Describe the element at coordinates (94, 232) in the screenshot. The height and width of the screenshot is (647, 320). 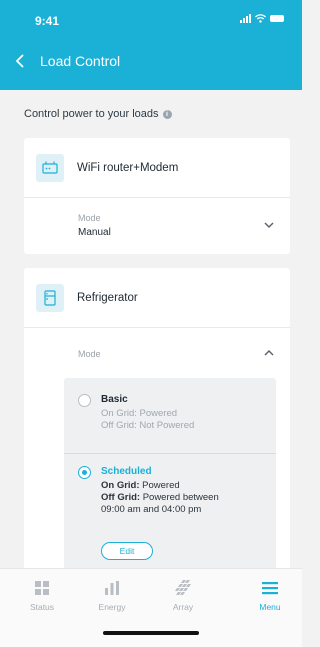
I see `mode-value: Manual` at that location.